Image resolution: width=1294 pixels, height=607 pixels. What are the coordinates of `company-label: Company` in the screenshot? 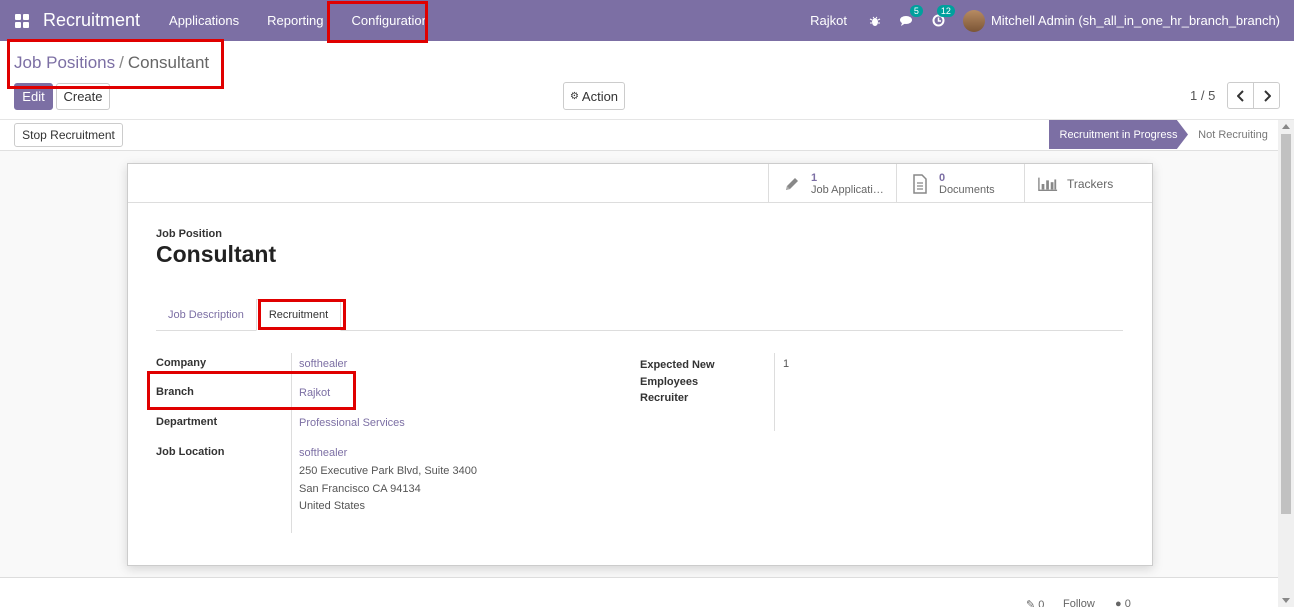 It's located at (181, 363).